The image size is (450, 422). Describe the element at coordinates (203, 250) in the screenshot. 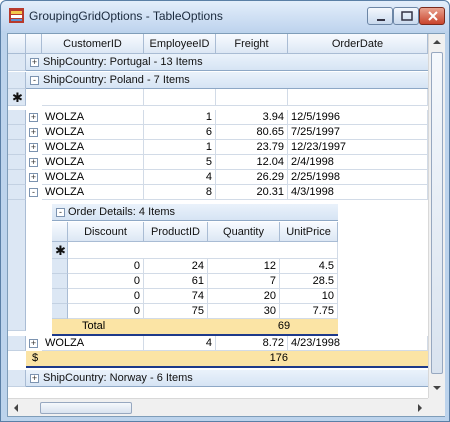

I see `detail-new-row` at that location.